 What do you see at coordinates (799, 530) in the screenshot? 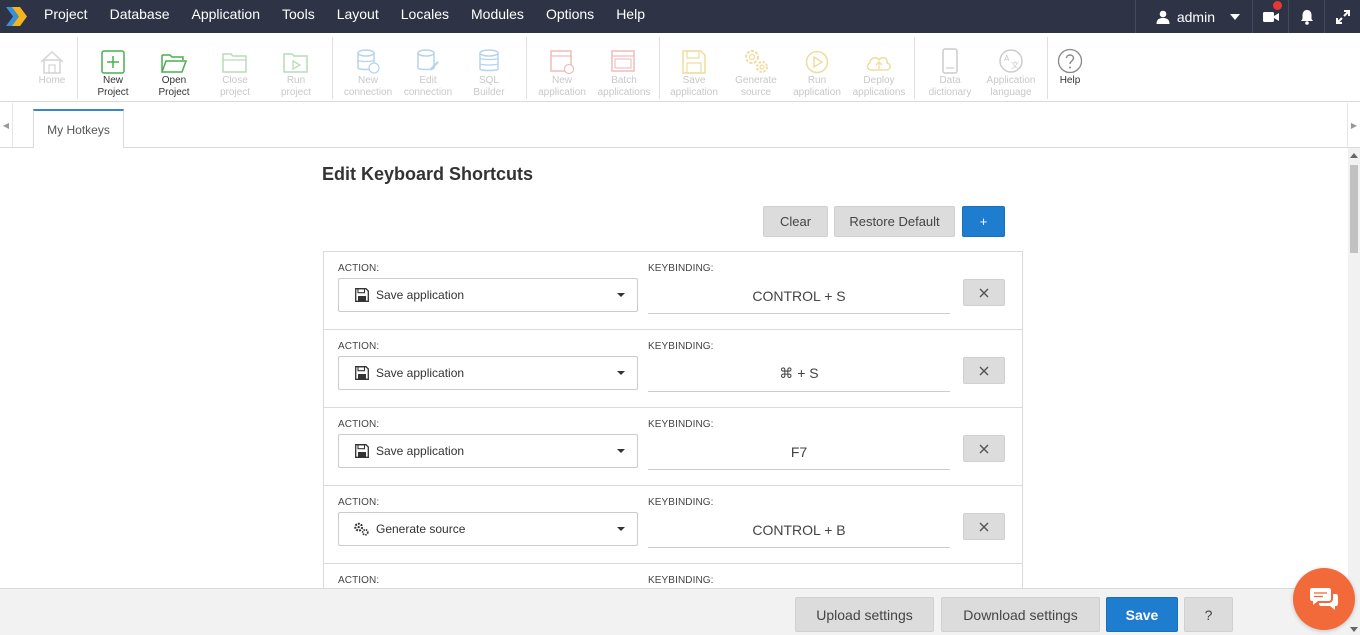
I see `keybinding-field: CONTROL + B` at bounding box center [799, 530].